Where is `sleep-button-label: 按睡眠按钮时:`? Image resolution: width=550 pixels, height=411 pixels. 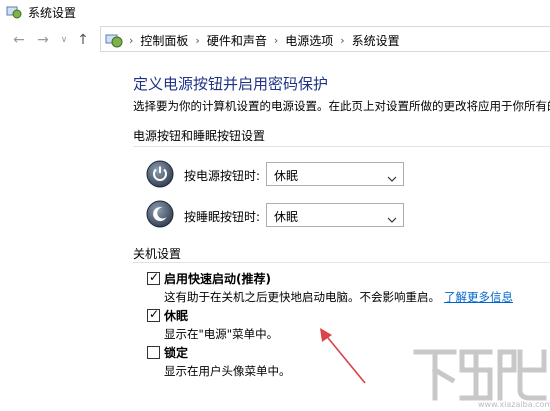
sleep-button-label: 按睡眠按钮时: is located at coordinates (222, 217).